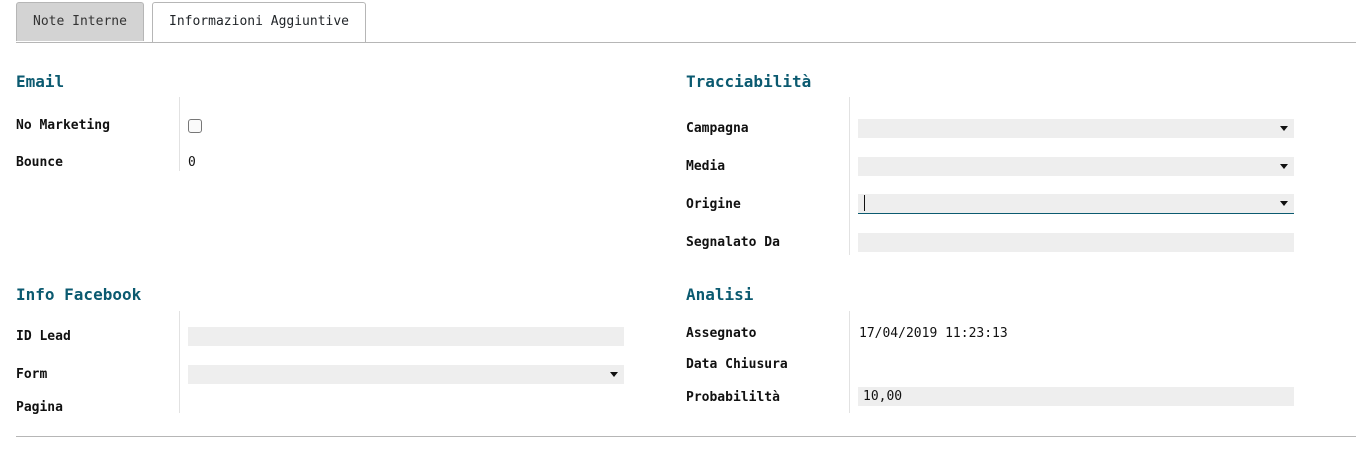 The width and height of the screenshot is (1370, 451). I want to click on probabilita-label: Probabililtà, so click(733, 397).